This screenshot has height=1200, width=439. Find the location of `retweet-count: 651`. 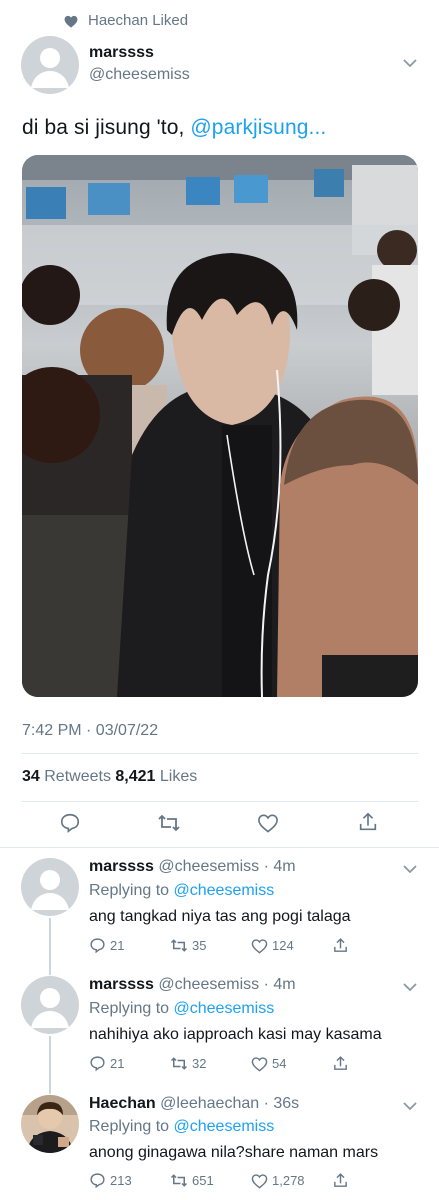

retweet-count: 651 is located at coordinates (203, 1180).